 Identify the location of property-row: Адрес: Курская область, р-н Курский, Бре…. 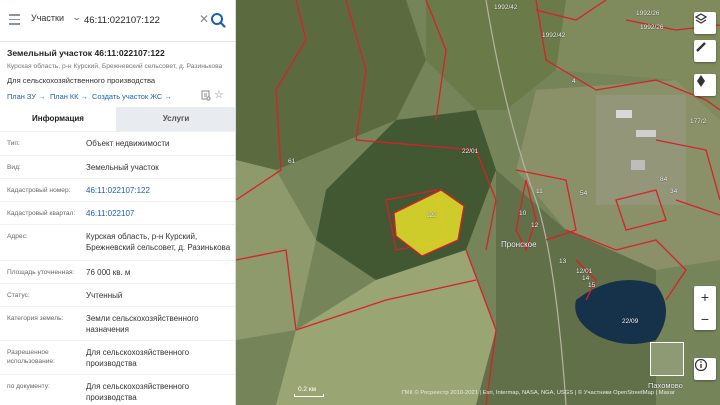
(117, 242).